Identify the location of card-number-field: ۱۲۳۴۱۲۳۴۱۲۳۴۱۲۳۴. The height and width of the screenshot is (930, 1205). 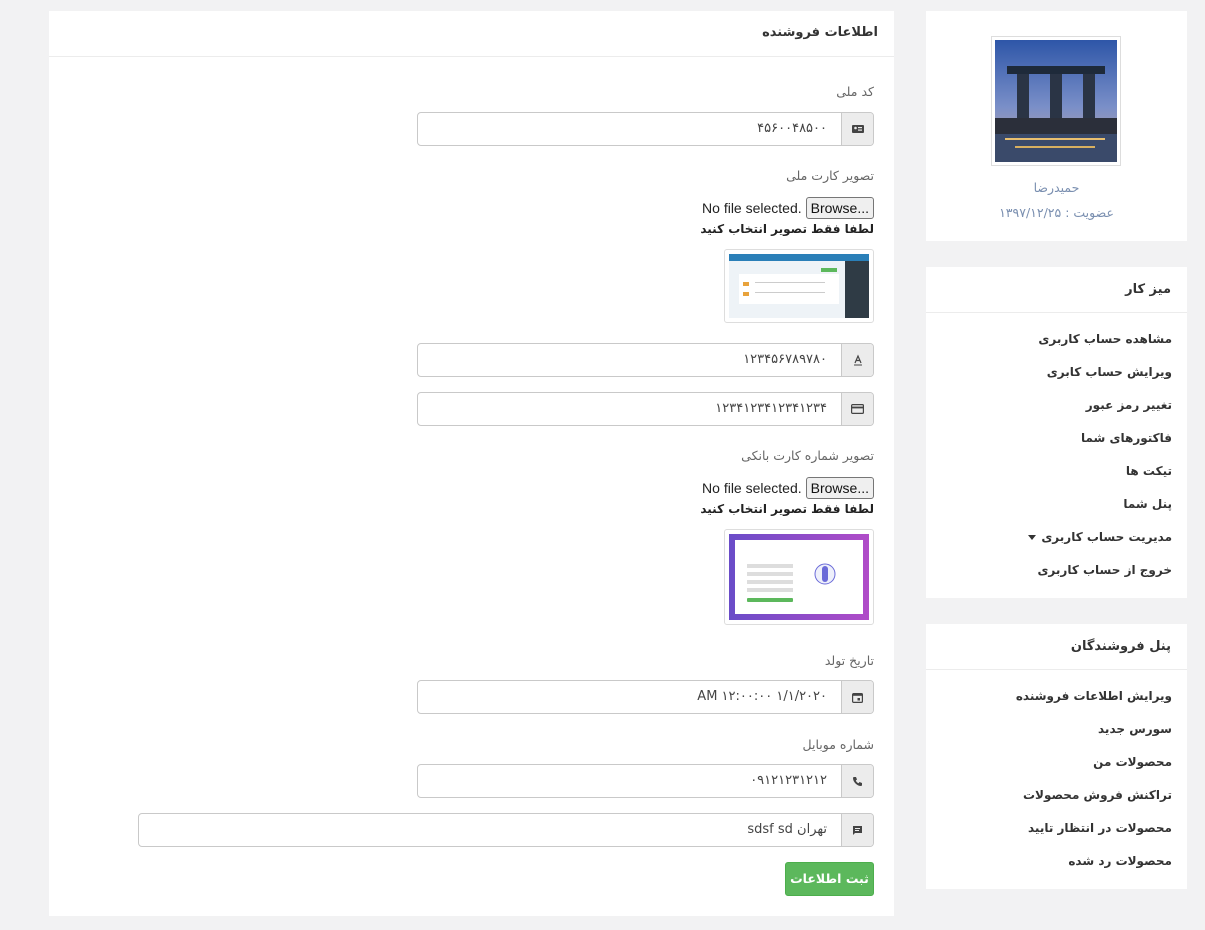
(645, 409).